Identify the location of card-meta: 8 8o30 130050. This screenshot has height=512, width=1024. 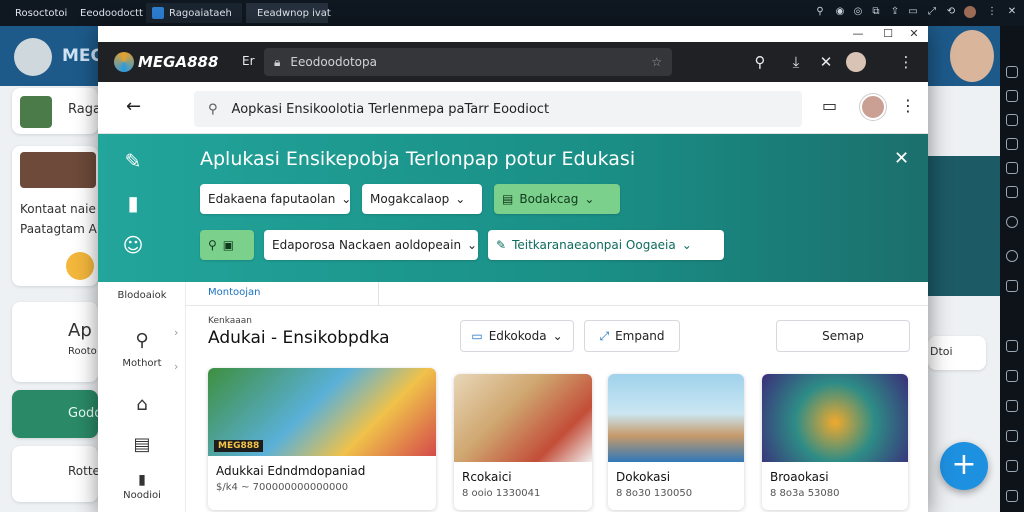
(654, 493).